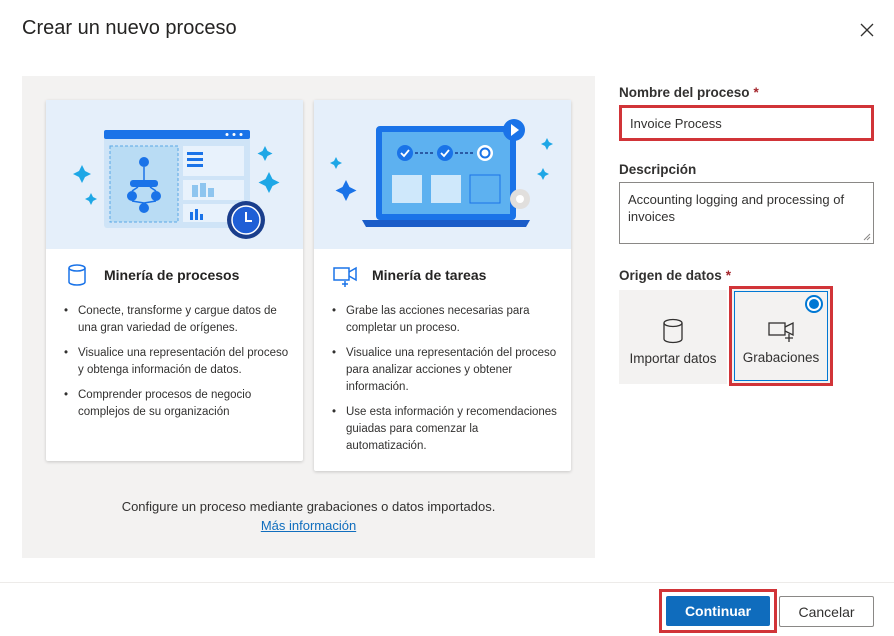 The width and height of the screenshot is (894, 636). I want to click on footer-divider, so click(447, 582).